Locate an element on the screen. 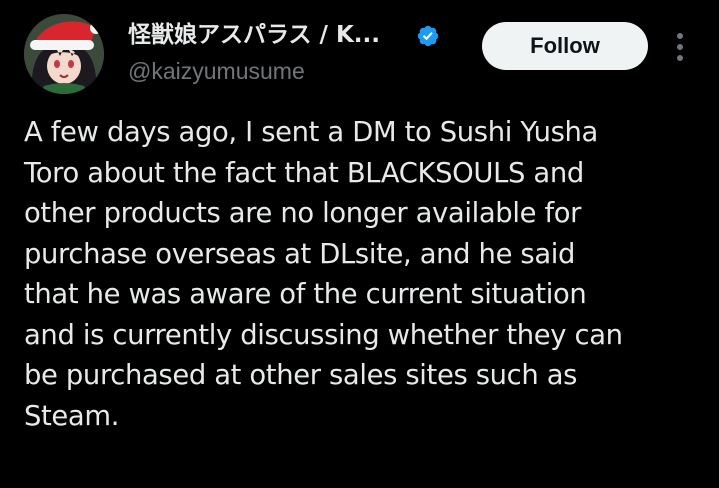  tweet-text-line: purchase overseas at DLsite, and he said is located at coordinates (300, 254).